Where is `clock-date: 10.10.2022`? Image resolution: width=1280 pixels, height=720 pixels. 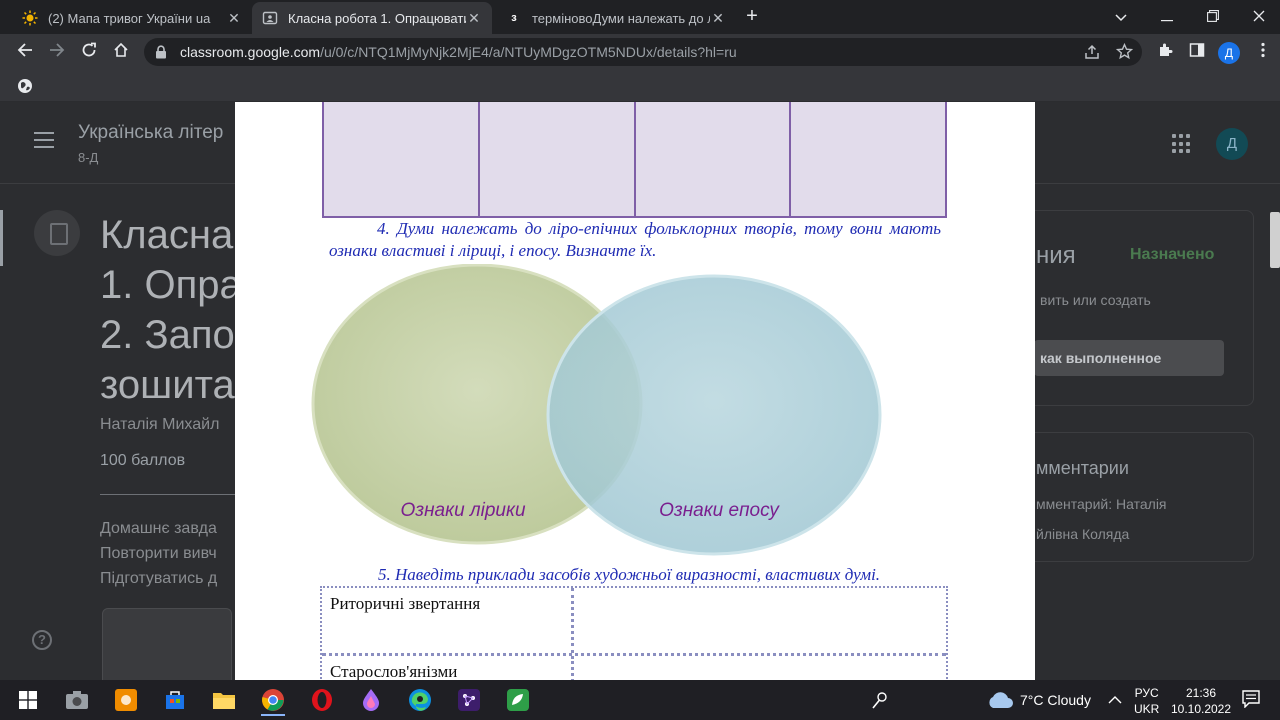
clock-date: 10.10.2022 is located at coordinates (1201, 709).